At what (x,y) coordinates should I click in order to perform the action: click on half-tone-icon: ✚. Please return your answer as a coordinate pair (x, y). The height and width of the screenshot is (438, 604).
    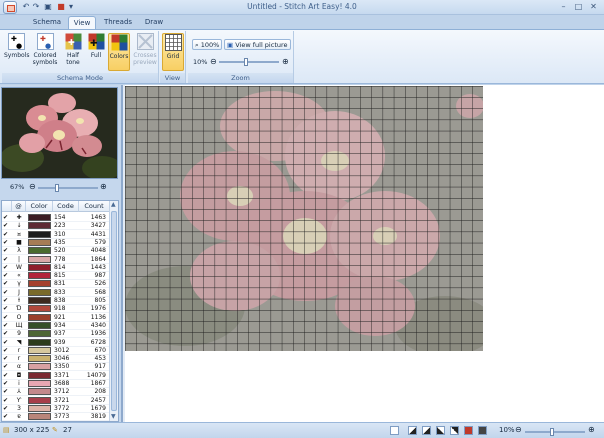
    Looking at the image, I should click on (73, 41).